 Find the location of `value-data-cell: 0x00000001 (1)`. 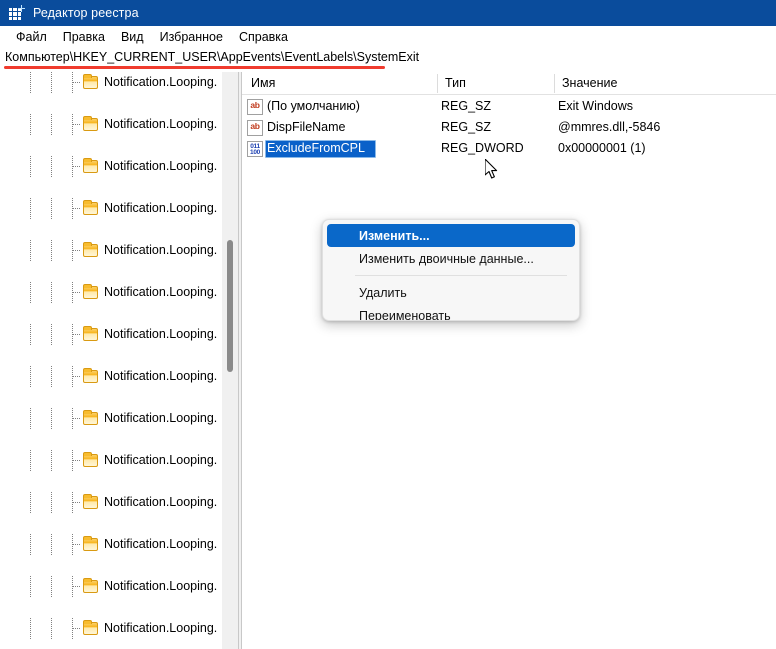

value-data-cell: 0x00000001 (1) is located at coordinates (602, 148).